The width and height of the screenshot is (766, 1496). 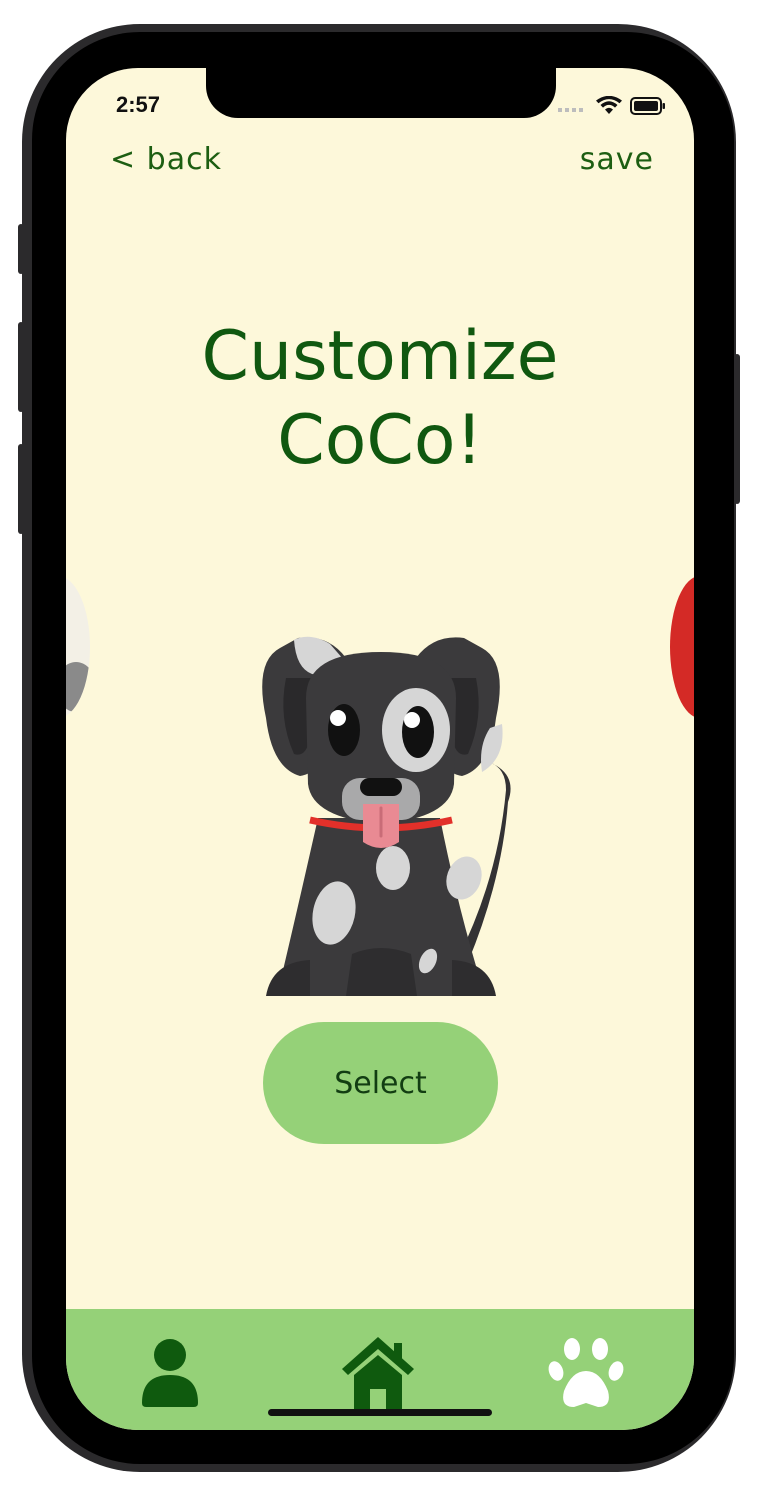 What do you see at coordinates (380, 356) in the screenshot?
I see `page-title-line1: Customize` at bounding box center [380, 356].